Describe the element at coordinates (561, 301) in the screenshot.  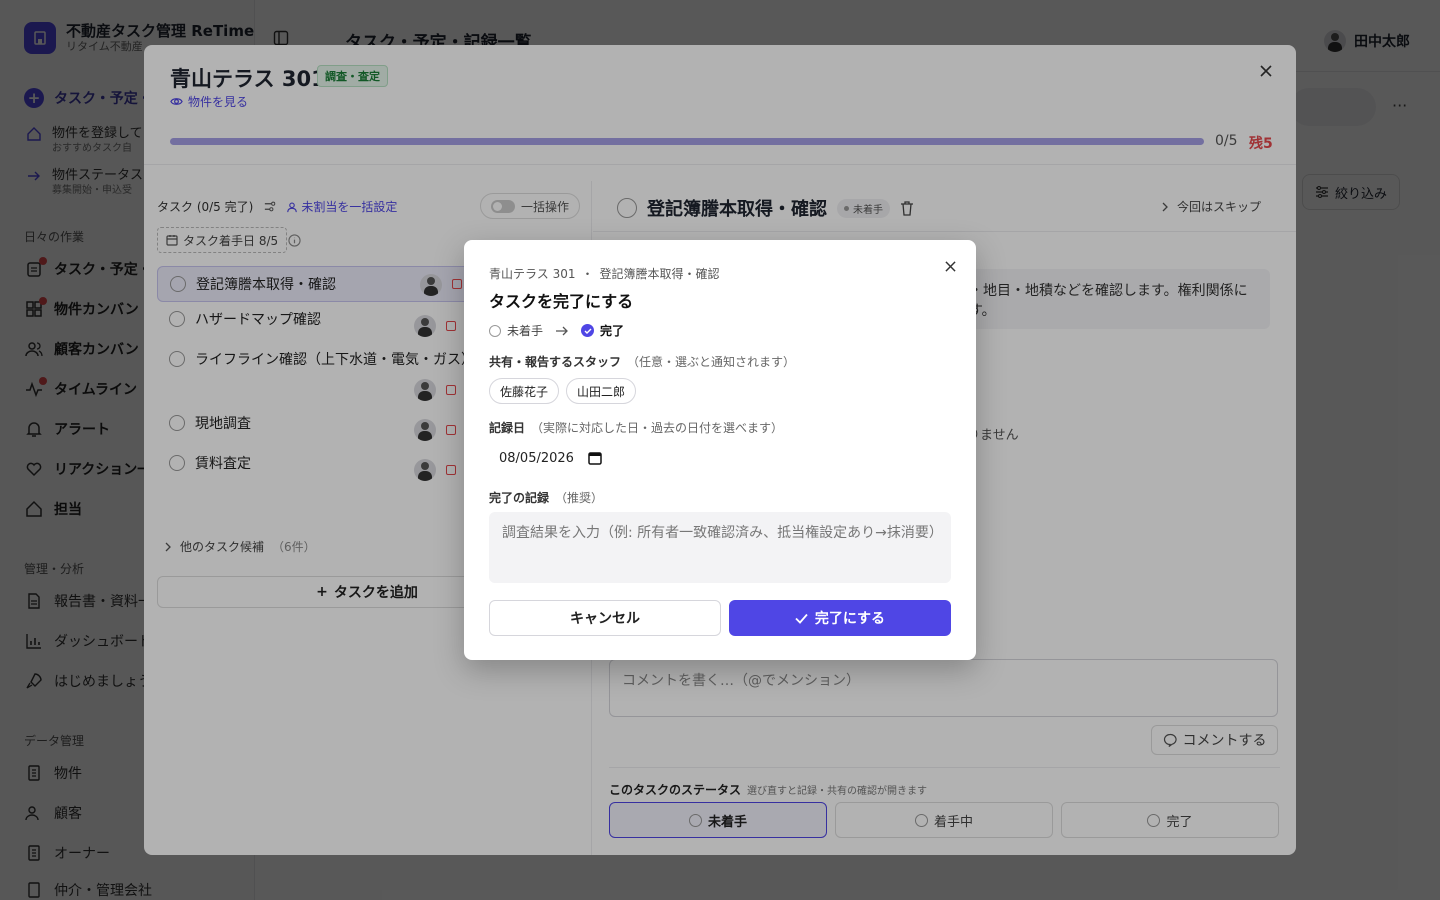
I see `dialog-title: タスクを完了にする` at that location.